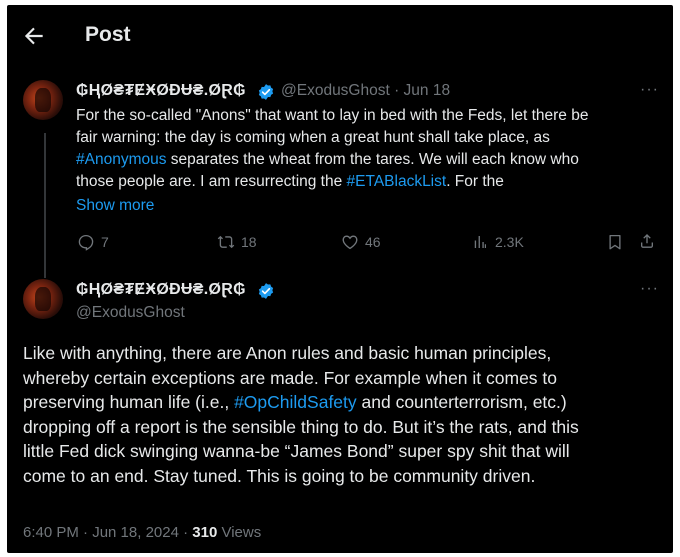  I want to click on reply-count: 7, so click(105, 242).